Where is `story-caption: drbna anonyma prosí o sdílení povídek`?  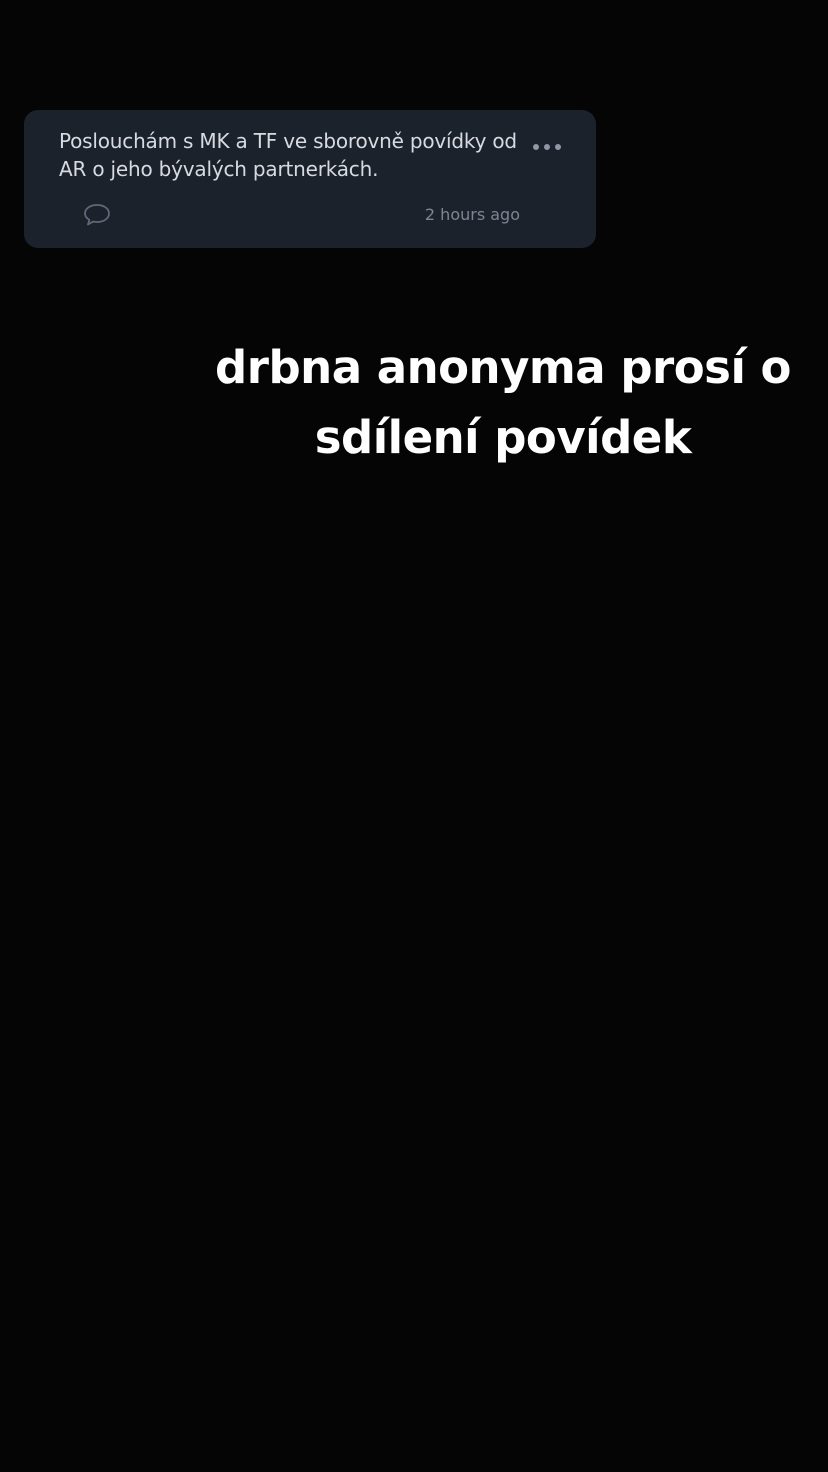 story-caption: drbna anonyma prosí o sdílení povídek is located at coordinates (503, 402).